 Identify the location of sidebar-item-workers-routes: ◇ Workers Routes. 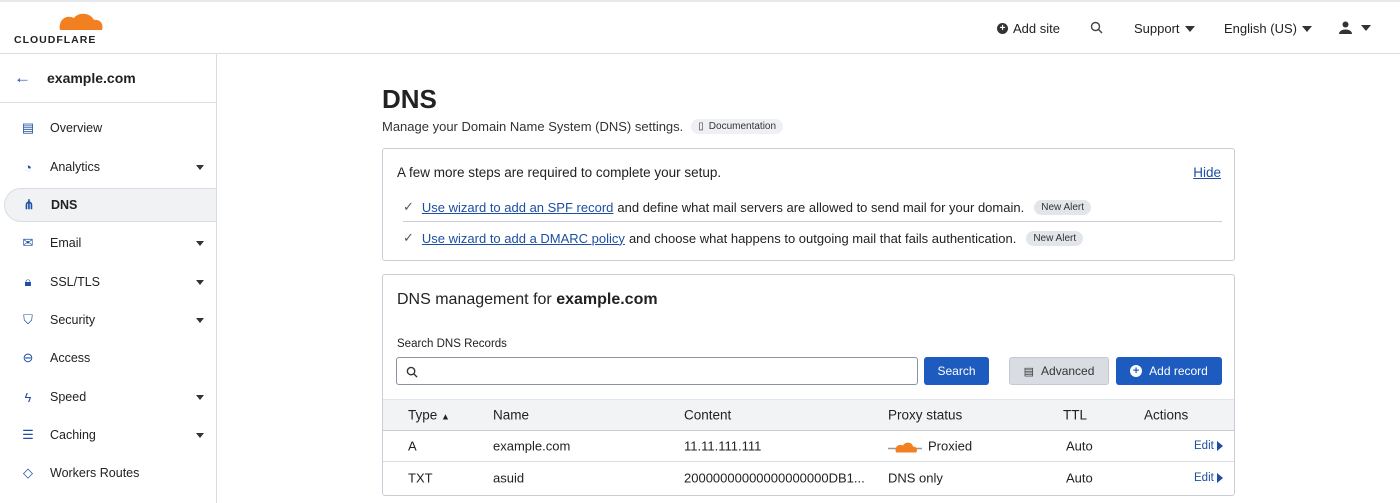
(108, 473).